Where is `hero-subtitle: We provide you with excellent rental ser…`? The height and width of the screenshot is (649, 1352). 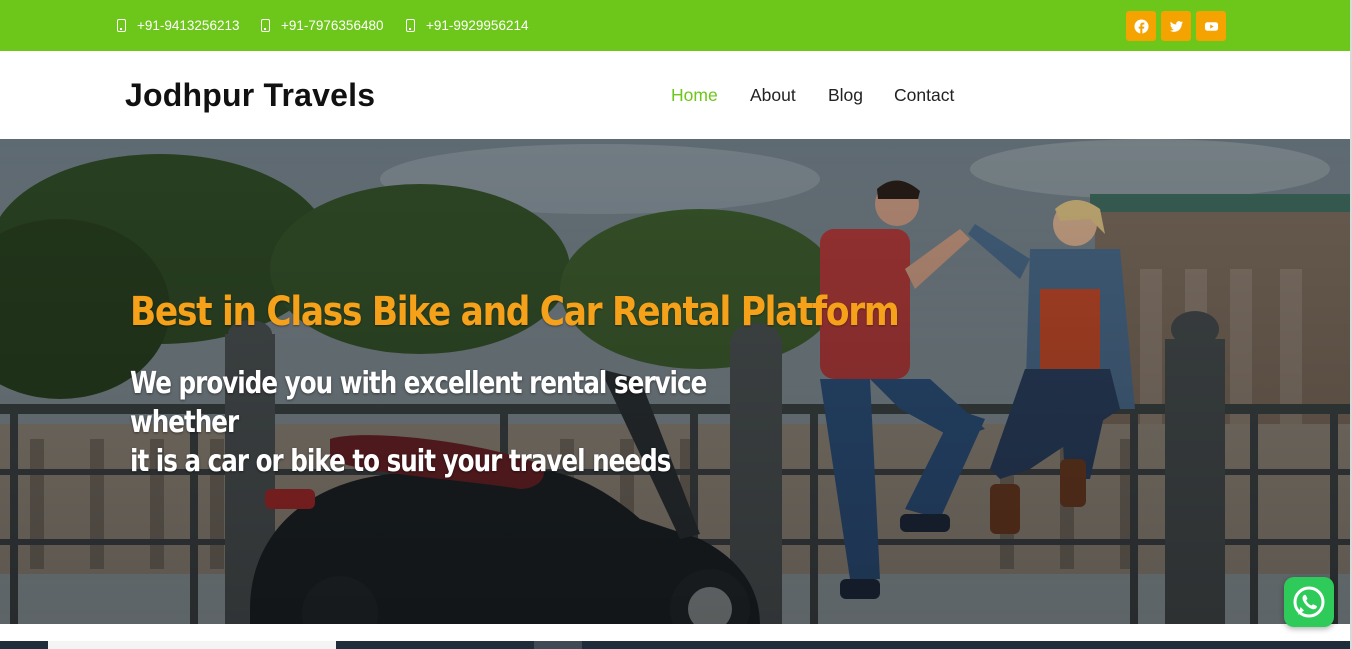
hero-subtitle: We provide you with excellent rental ser… is located at coordinates (425, 422).